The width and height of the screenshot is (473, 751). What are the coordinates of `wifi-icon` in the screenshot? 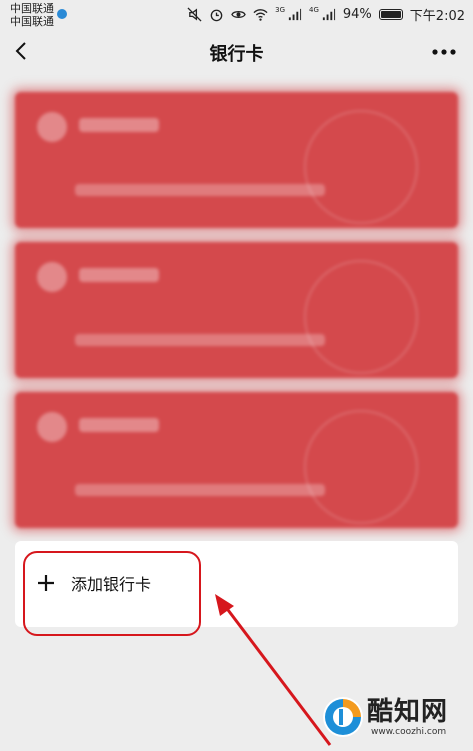 It's located at (260, 14).